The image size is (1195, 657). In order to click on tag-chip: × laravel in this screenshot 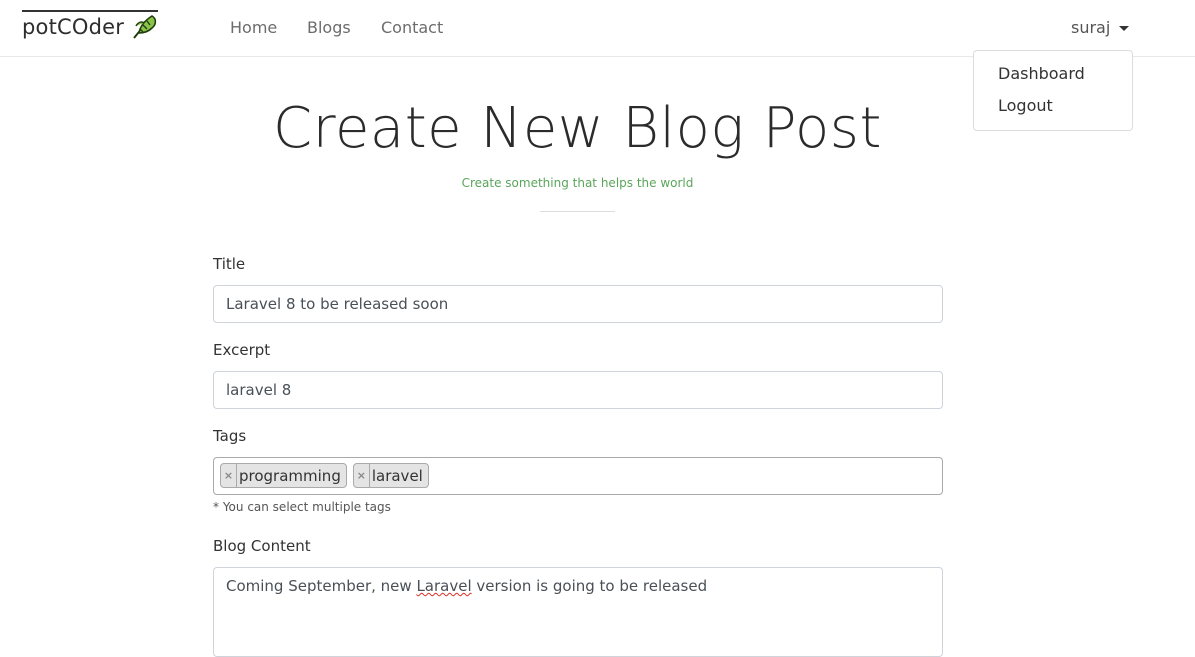, I will do `click(390, 475)`.